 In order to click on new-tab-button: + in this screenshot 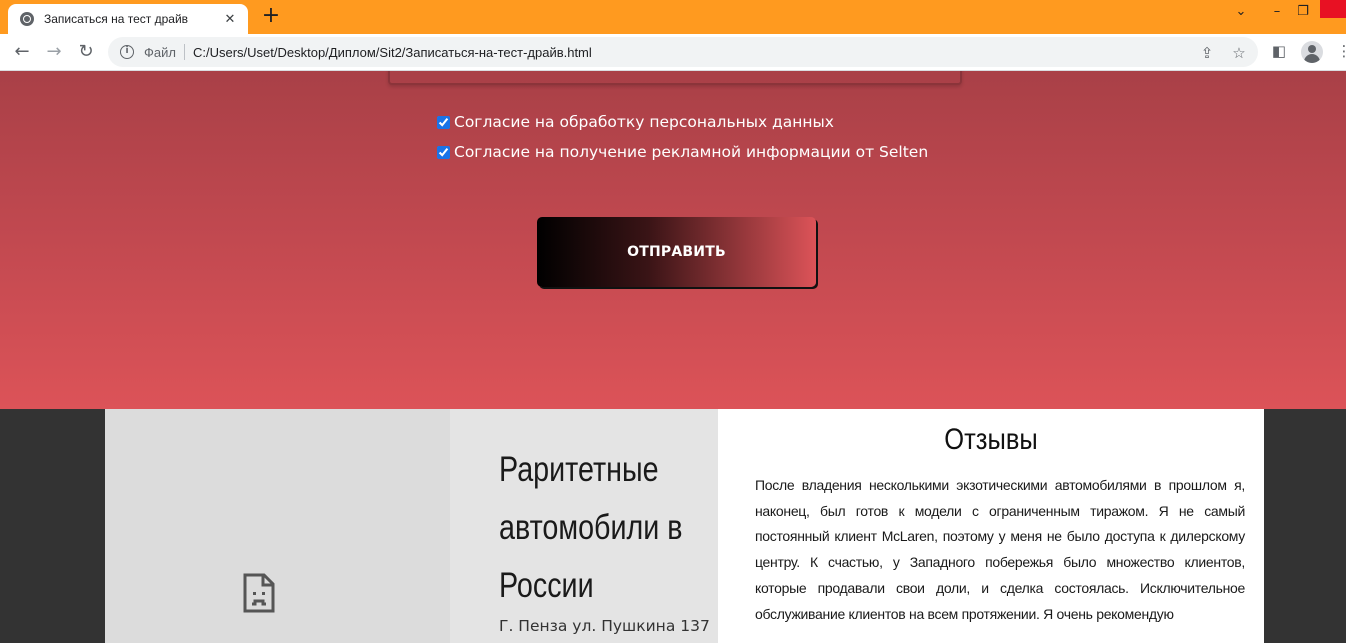, I will do `click(271, 16)`.